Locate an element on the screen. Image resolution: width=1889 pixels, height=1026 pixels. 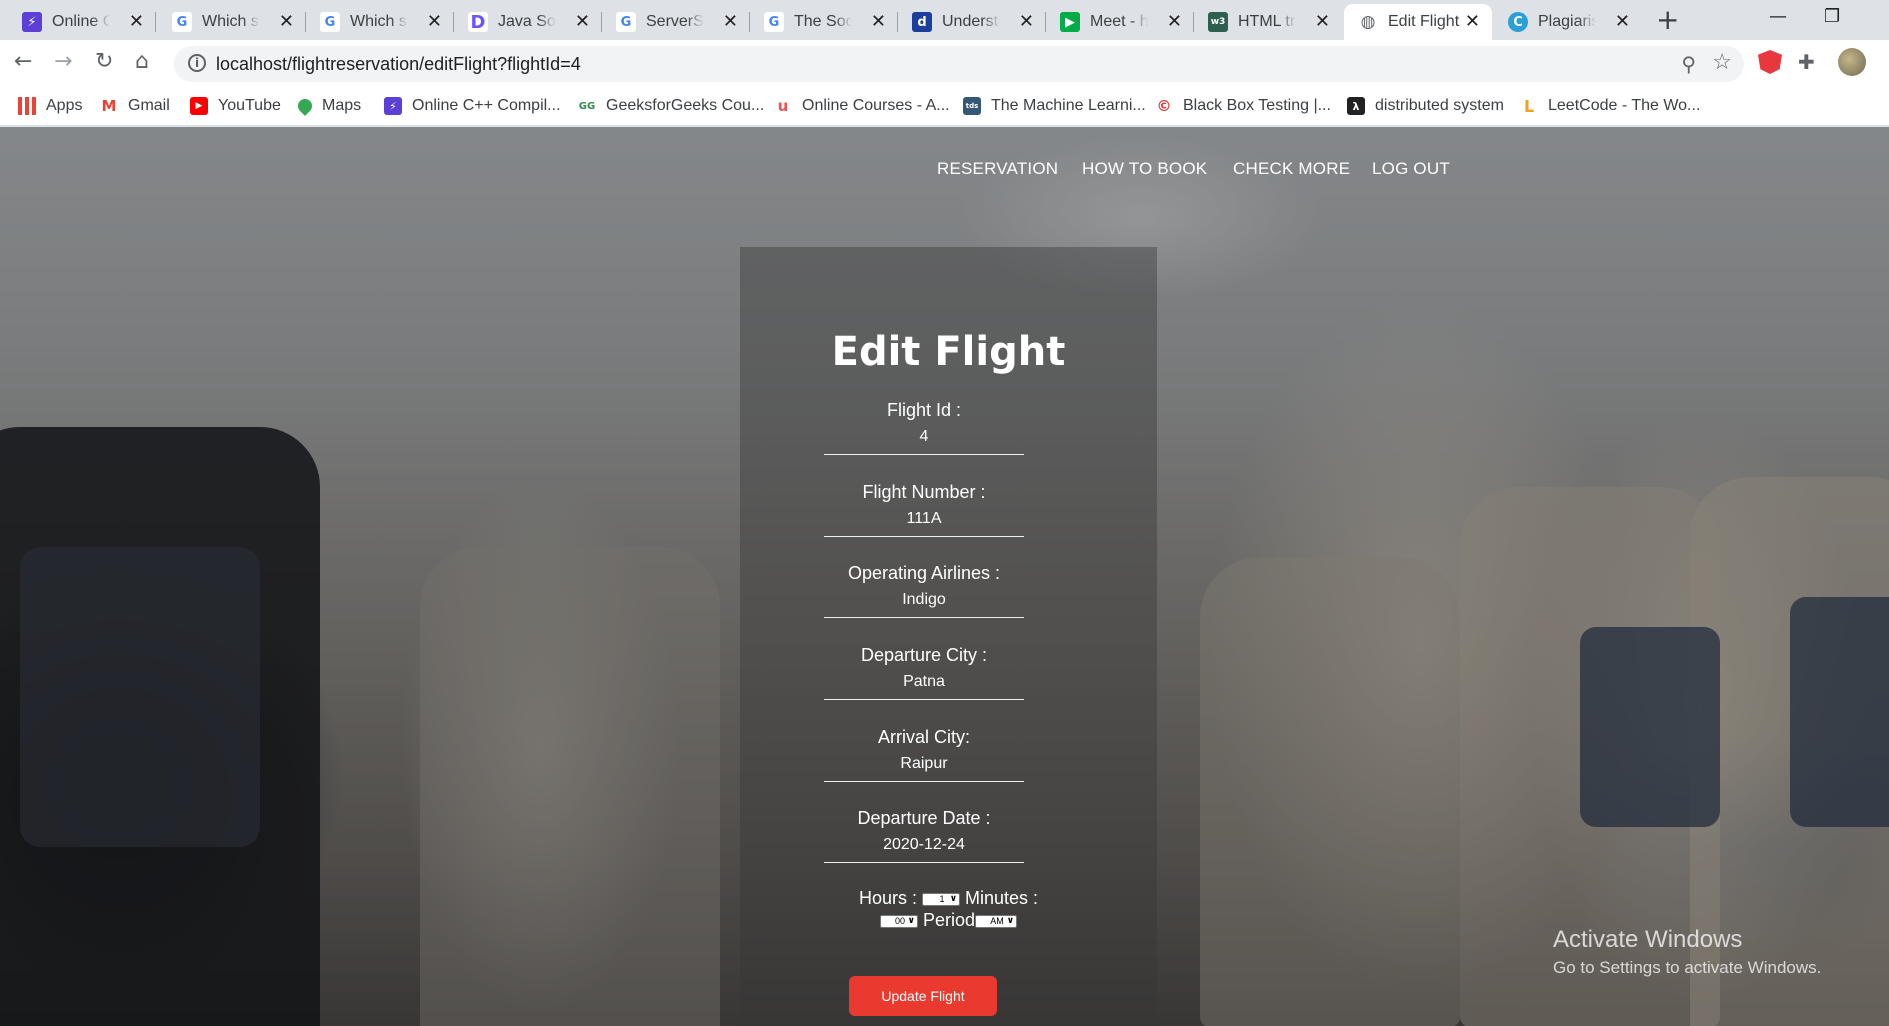
udemy-icon: u is located at coordinates (783, 106).